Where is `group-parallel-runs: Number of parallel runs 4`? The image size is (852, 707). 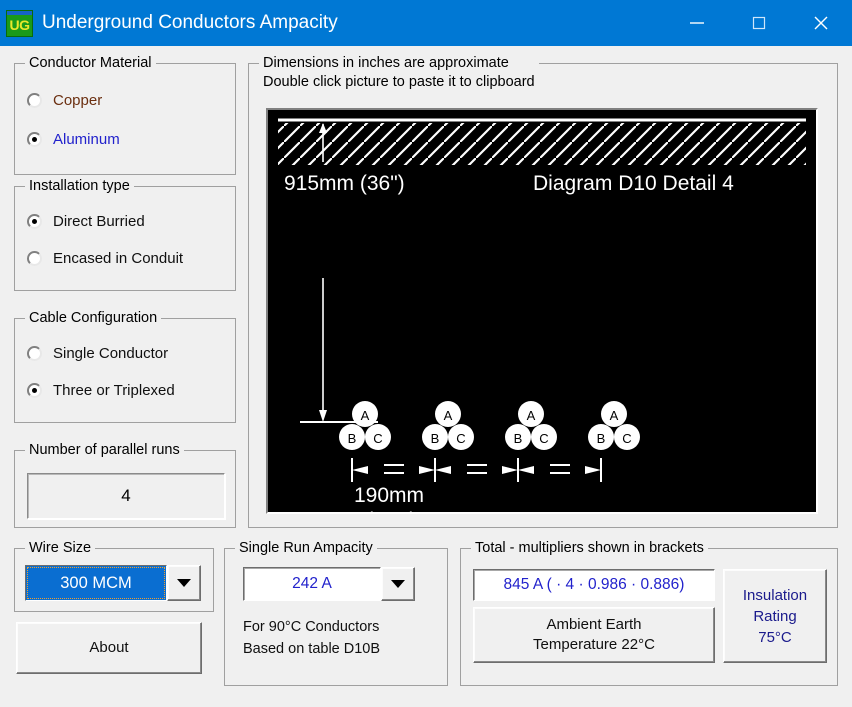 group-parallel-runs: Number of parallel runs 4 is located at coordinates (125, 485).